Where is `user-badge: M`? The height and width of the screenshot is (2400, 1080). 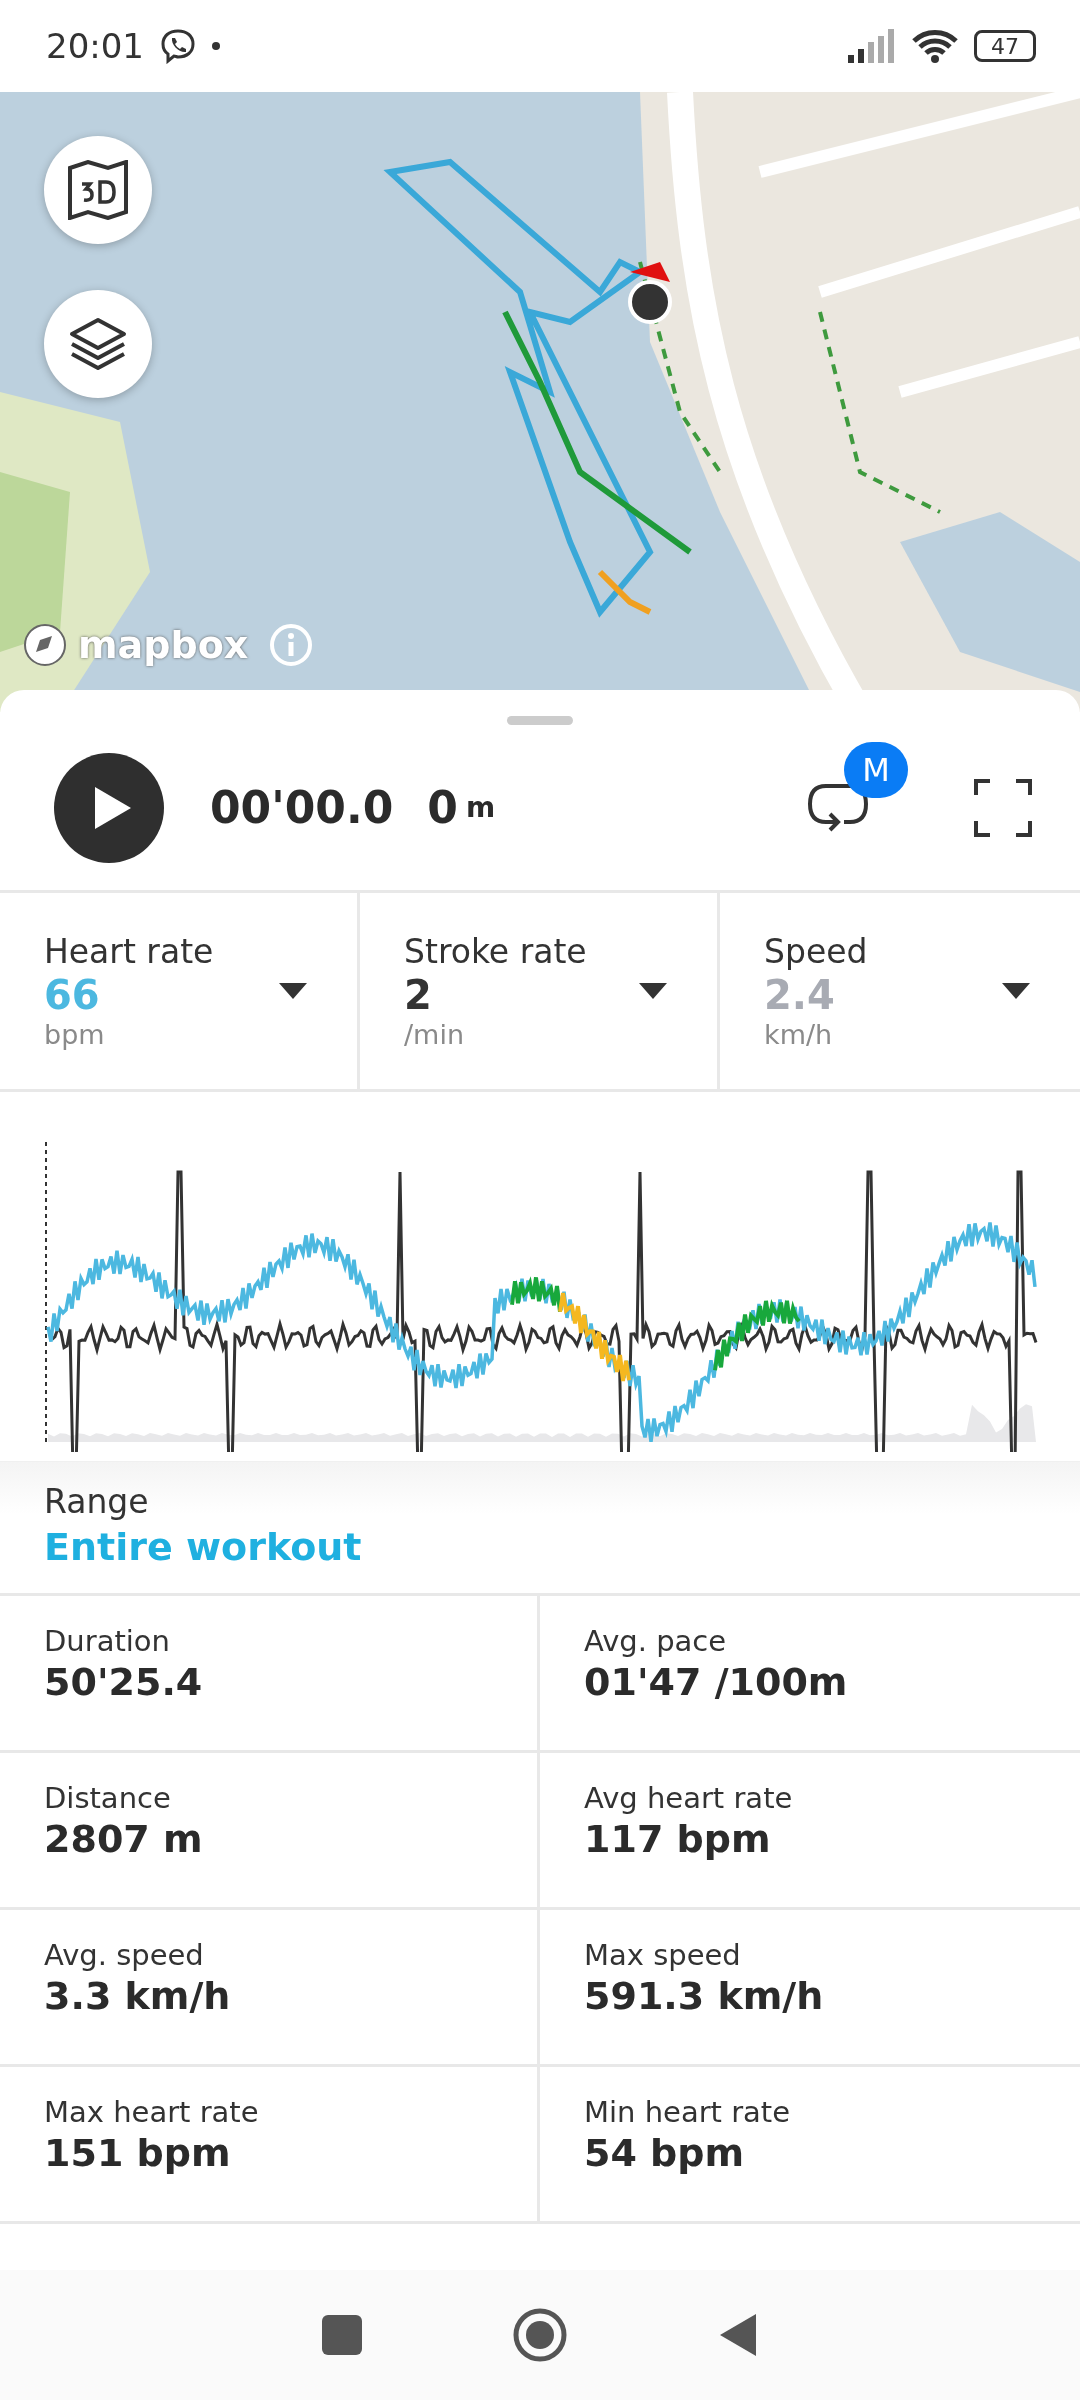 user-badge: M is located at coordinates (876, 769).